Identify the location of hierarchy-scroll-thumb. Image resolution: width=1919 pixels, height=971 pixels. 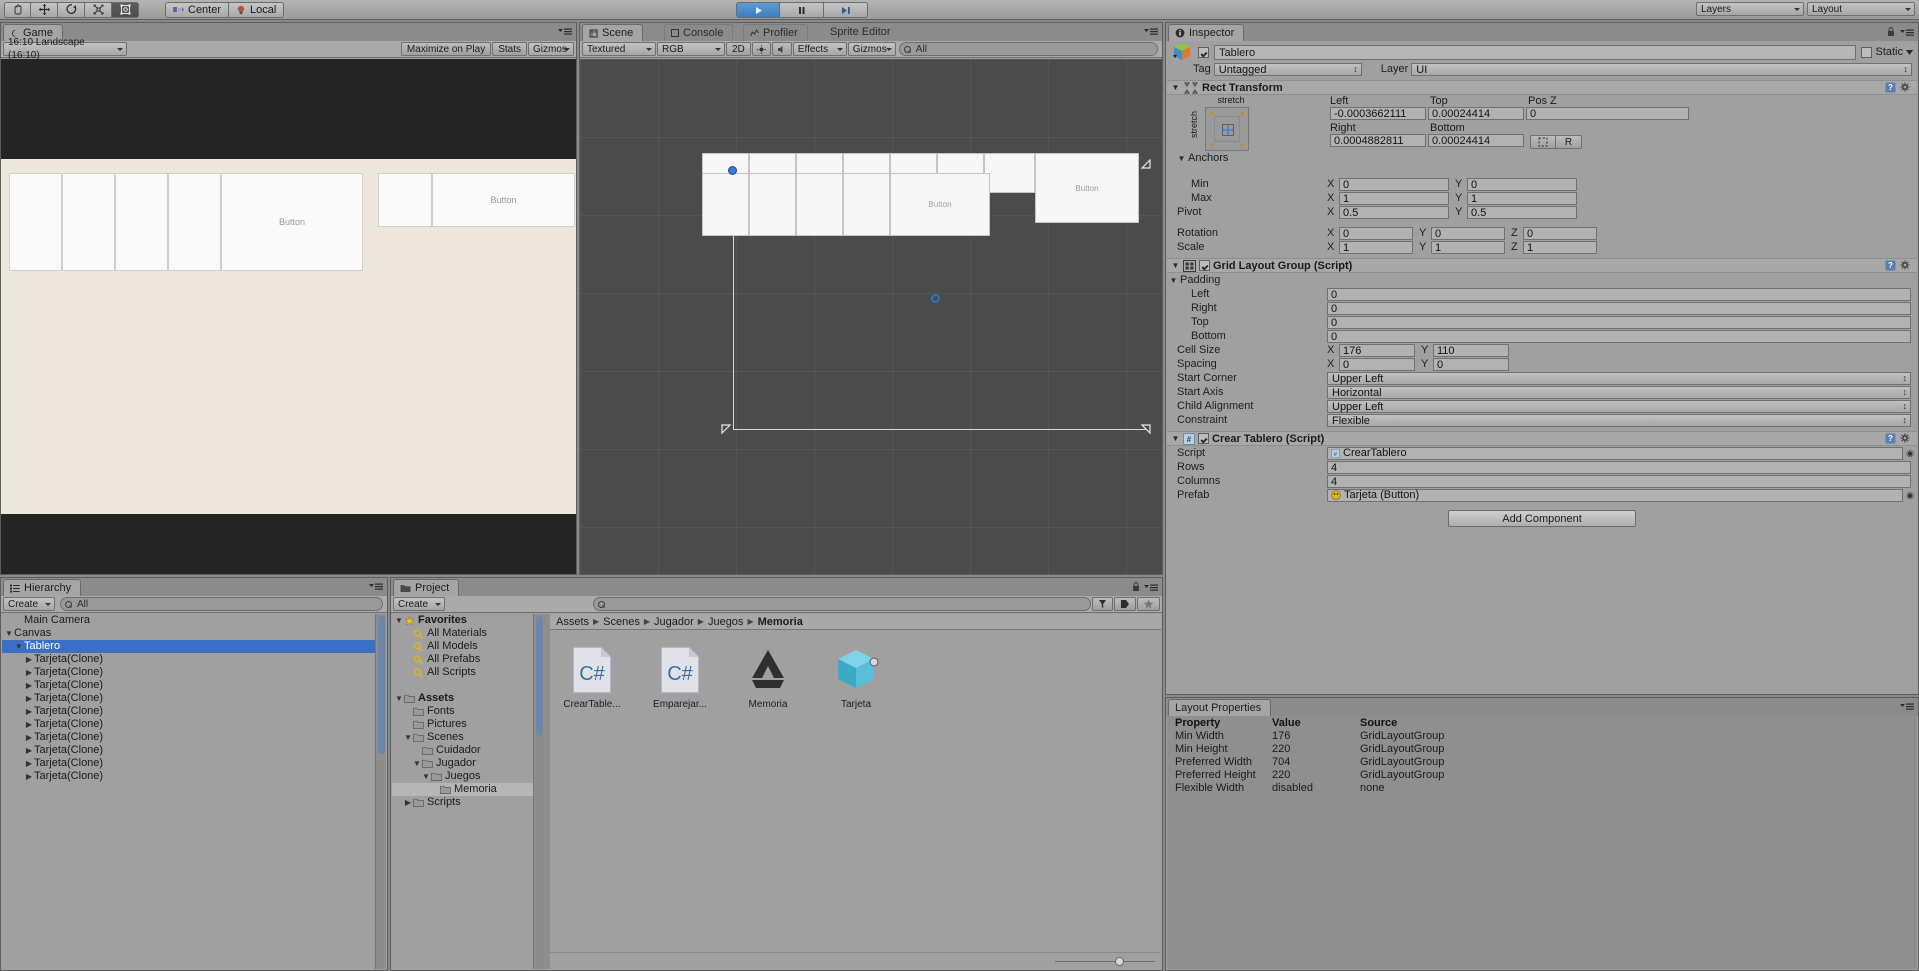
(381, 685).